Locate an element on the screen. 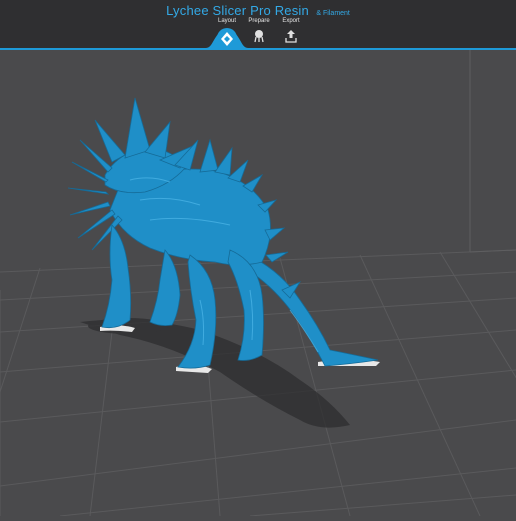 The image size is (516, 521). prepare-supports-icon is located at coordinates (259, 36).